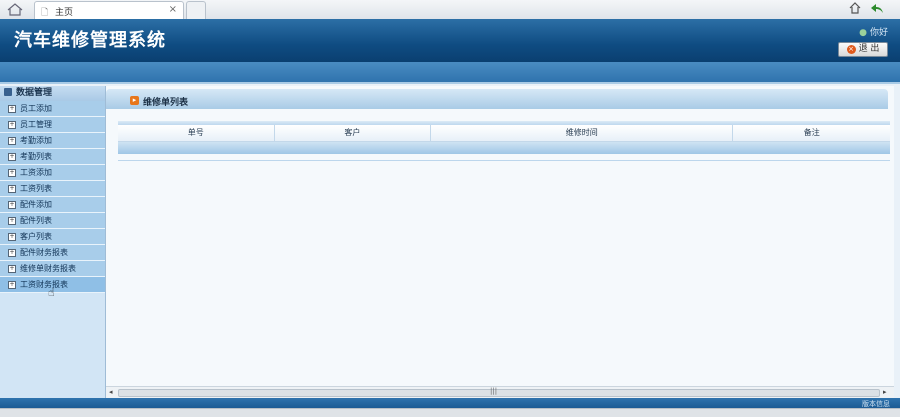 This screenshot has height=417, width=900. I want to click on user-icon: ●, so click(863, 33).